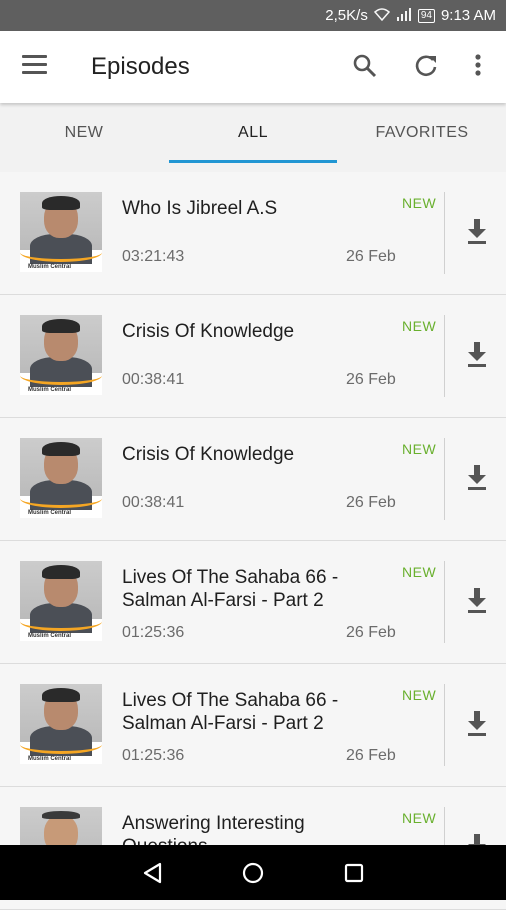  What do you see at coordinates (35, 65) in the screenshot?
I see `menu-icon` at bounding box center [35, 65].